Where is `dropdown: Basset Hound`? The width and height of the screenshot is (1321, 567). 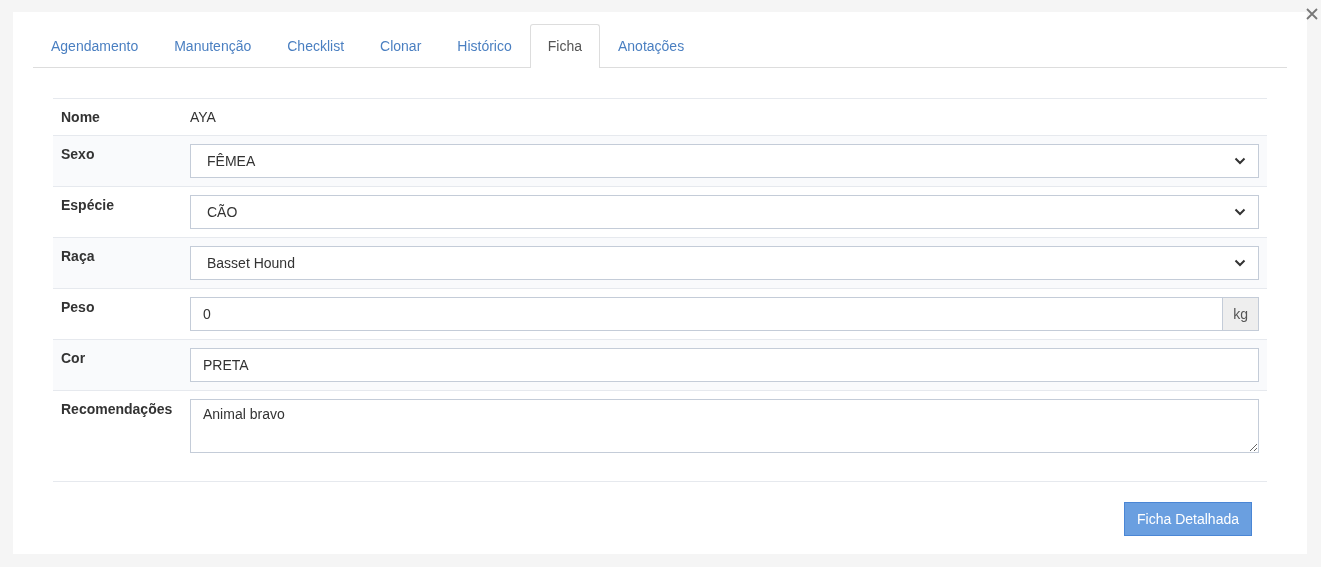 dropdown: Basset Hound is located at coordinates (724, 263).